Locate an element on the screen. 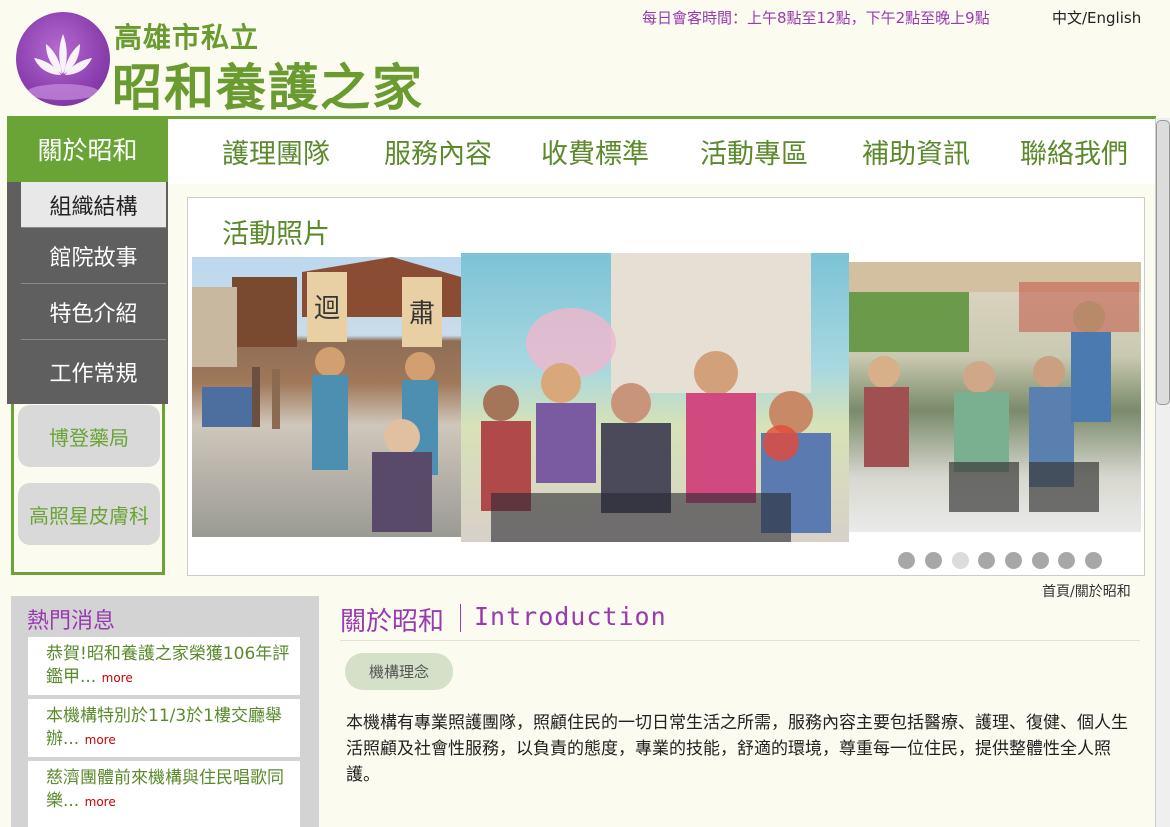  nav-item-nursing-team: 護理團隊 is located at coordinates (276, 151).